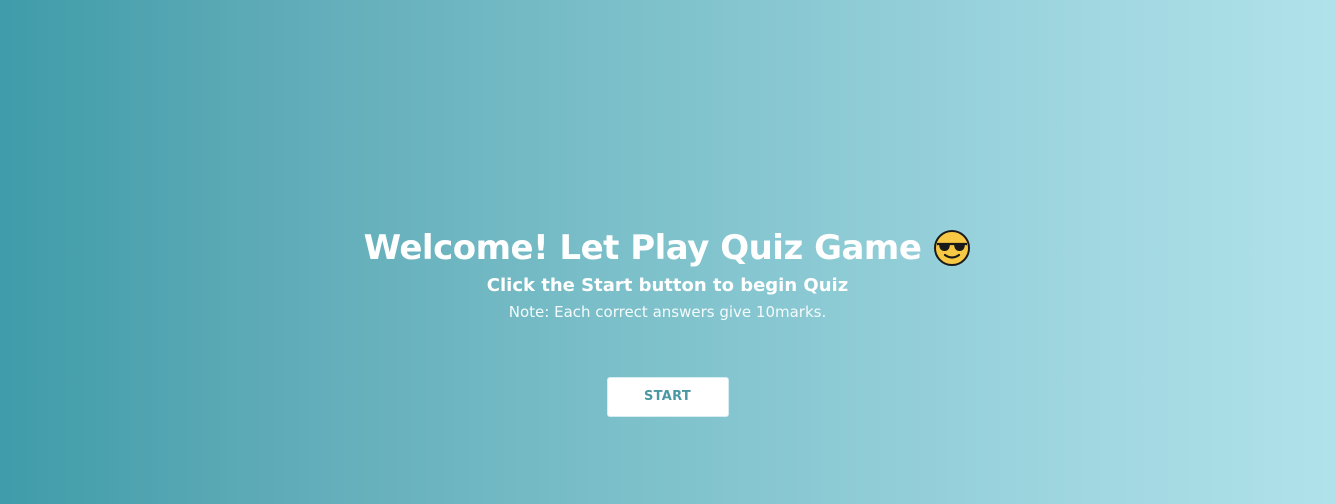 Image resolution: width=1335 pixels, height=504 pixels. I want to click on scoring-note: Note: Each correct answers give 10marks., so click(667, 312).